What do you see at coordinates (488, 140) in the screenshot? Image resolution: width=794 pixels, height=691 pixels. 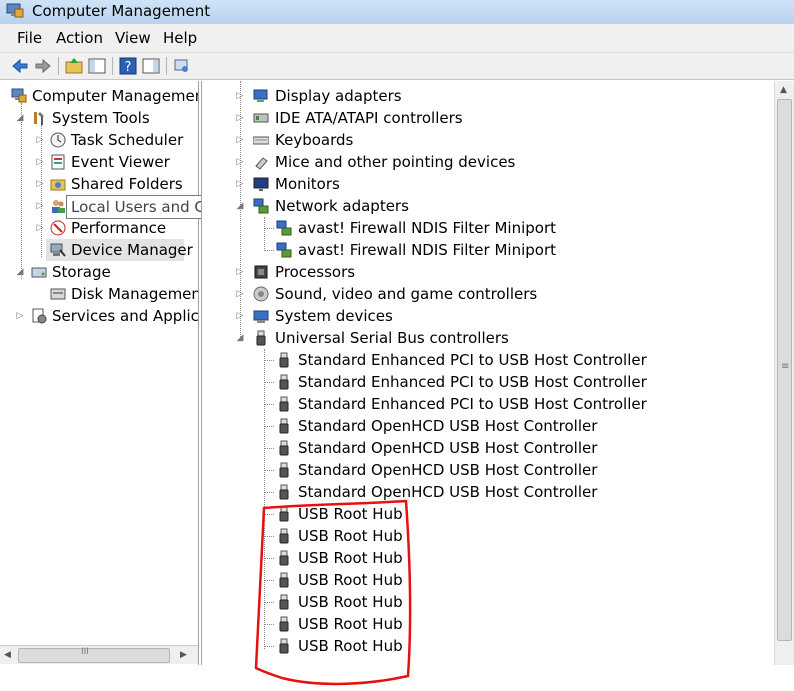 I see `device-tree-item-keyboards: ▷ Keyboards` at bounding box center [488, 140].